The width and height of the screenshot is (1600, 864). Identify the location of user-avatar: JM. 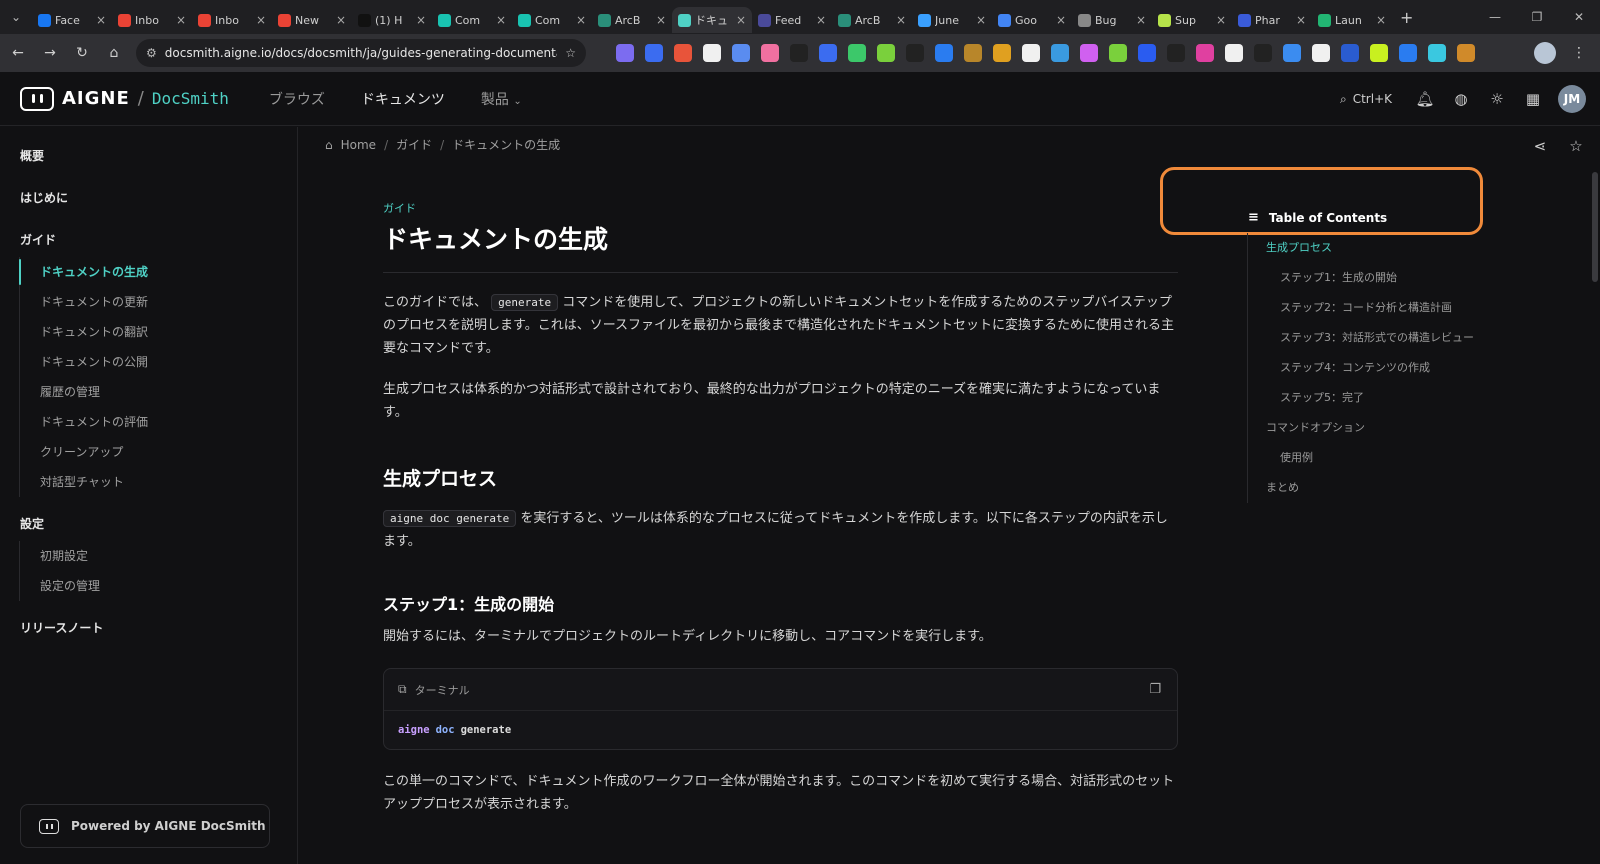
(1572, 99).